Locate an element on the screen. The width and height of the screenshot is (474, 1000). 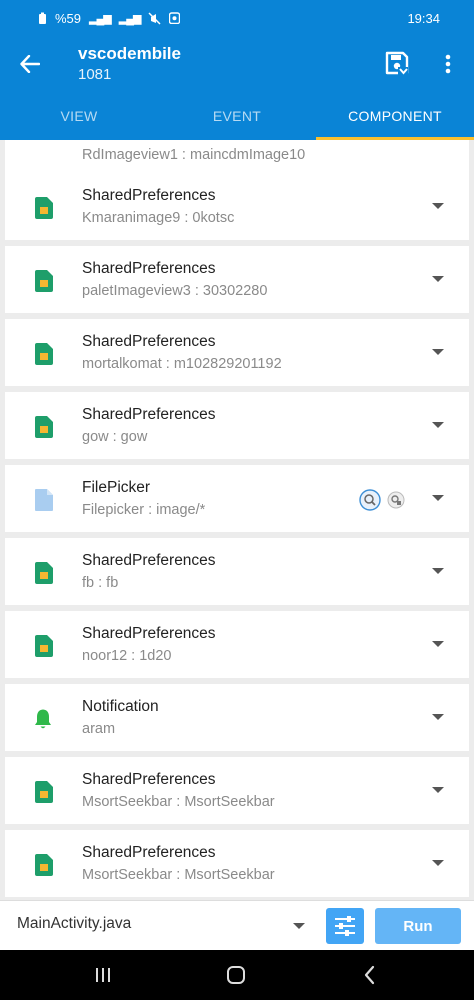
system-nav-bar is located at coordinates (237, 975).